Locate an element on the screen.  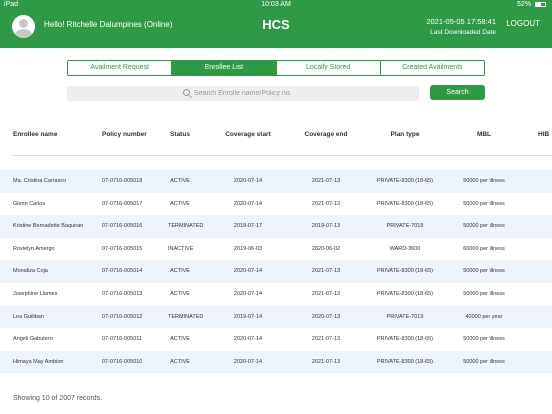
header-divider is located at coordinates (282, 155).